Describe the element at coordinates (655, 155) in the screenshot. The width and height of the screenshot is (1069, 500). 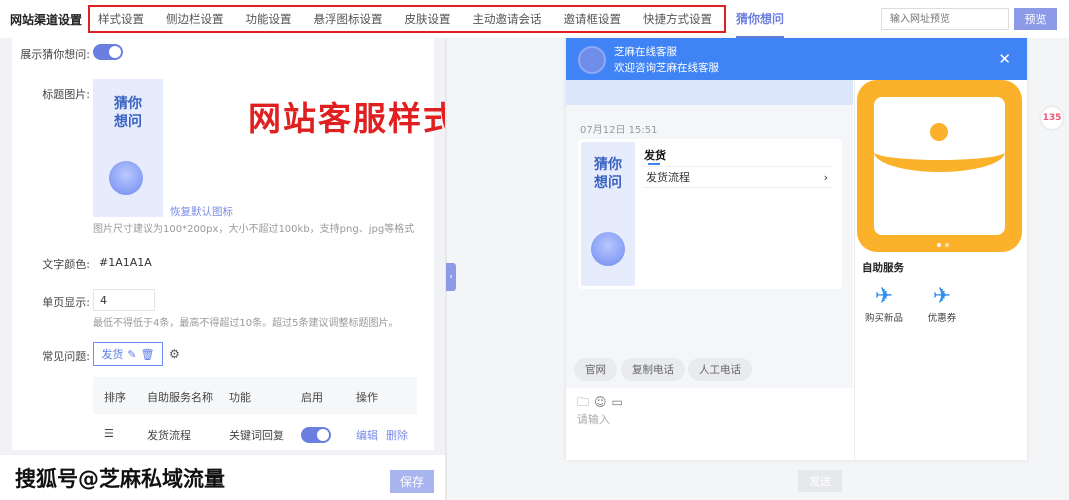
I see `card-title: 发货` at that location.